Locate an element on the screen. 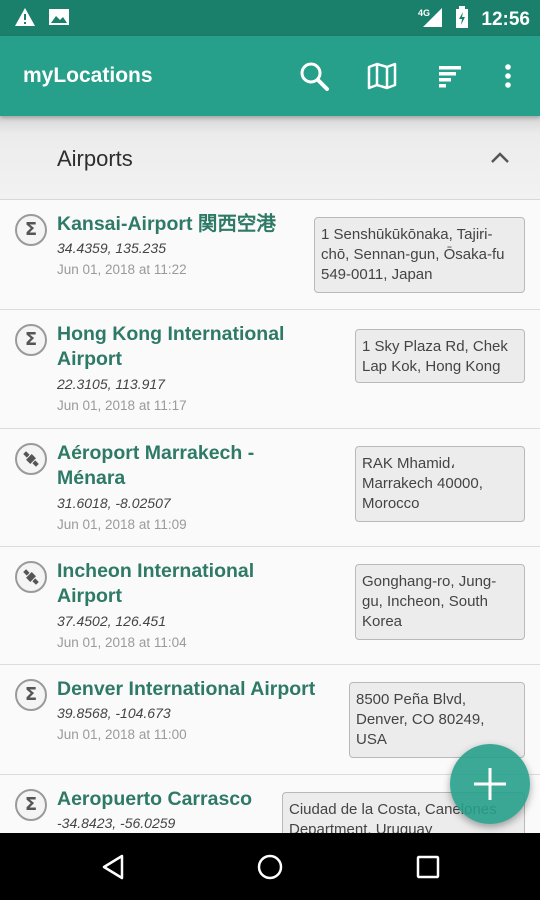  image-notification-icon is located at coordinates (59, 19).